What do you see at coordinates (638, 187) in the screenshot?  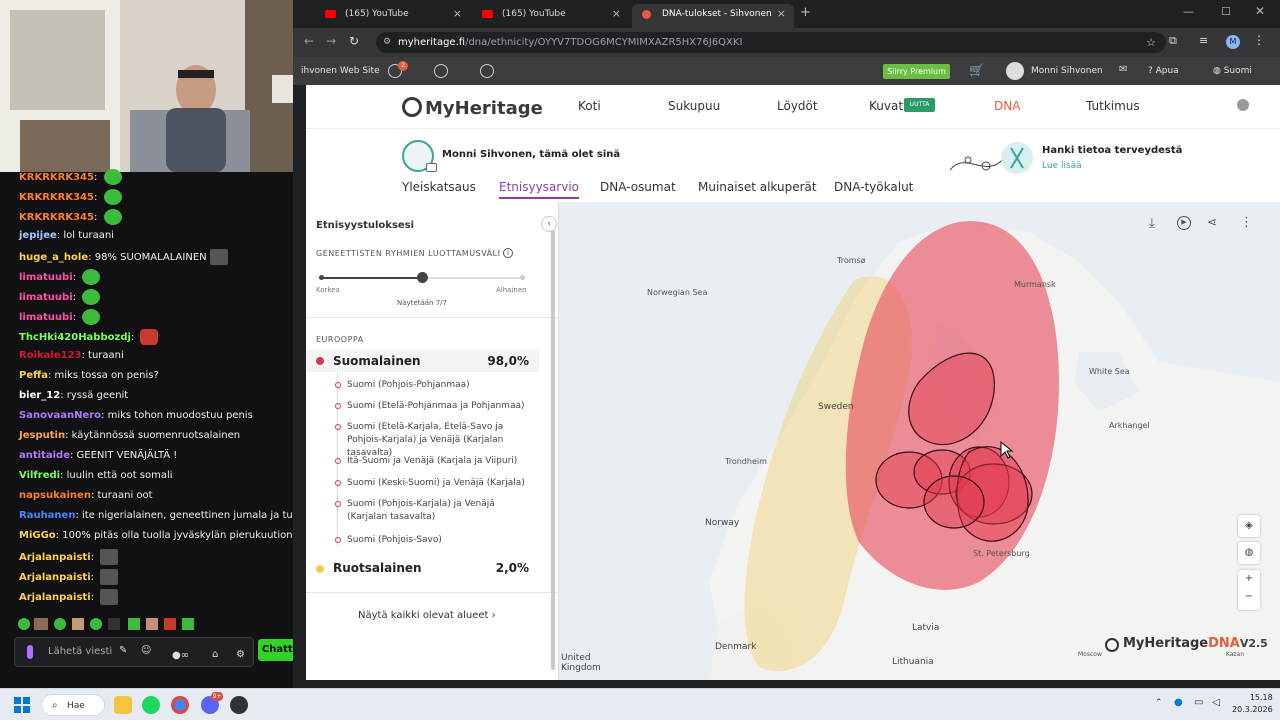 I see `tab-dna-matches: DNA-osumat` at bounding box center [638, 187].